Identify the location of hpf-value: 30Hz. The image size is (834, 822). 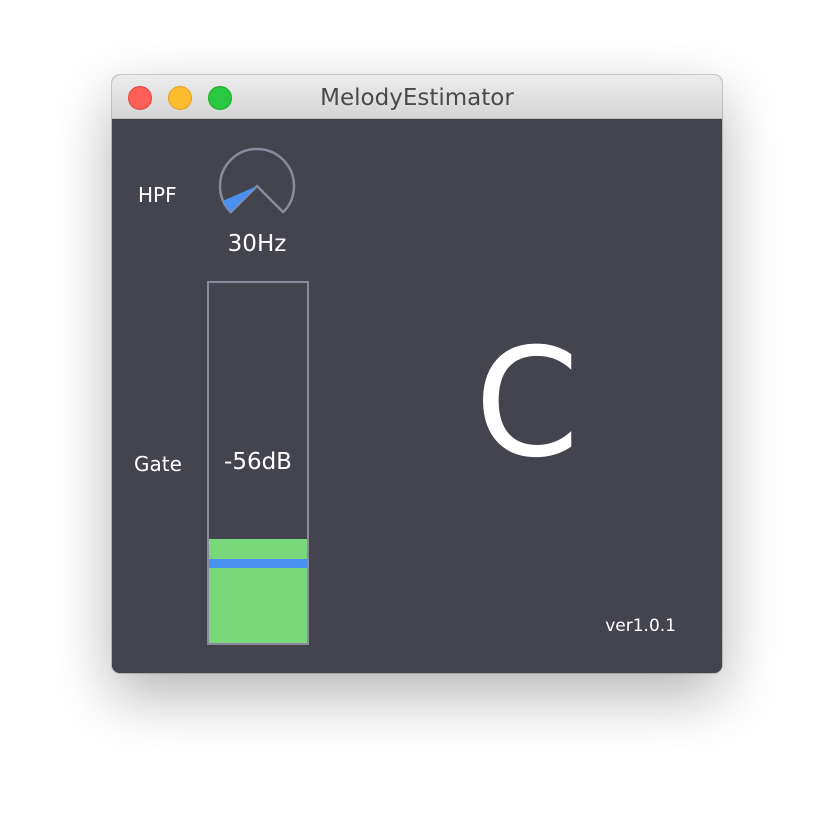
(257, 244).